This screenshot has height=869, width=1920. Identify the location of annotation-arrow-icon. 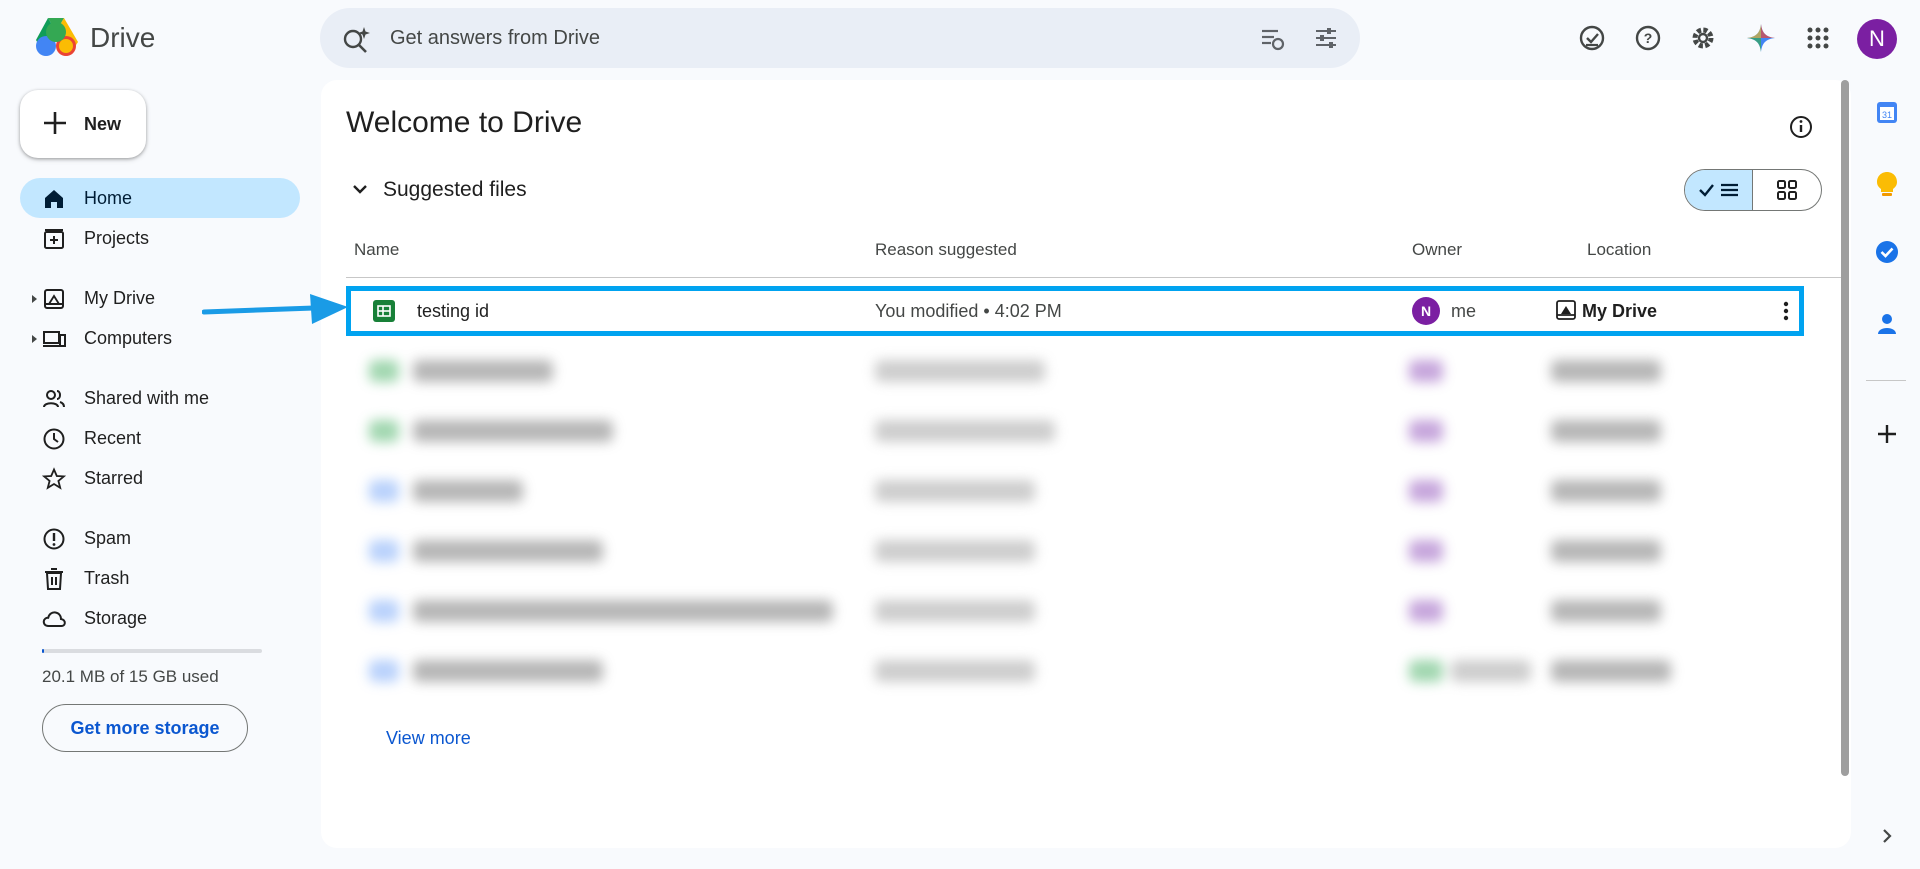
(275, 309).